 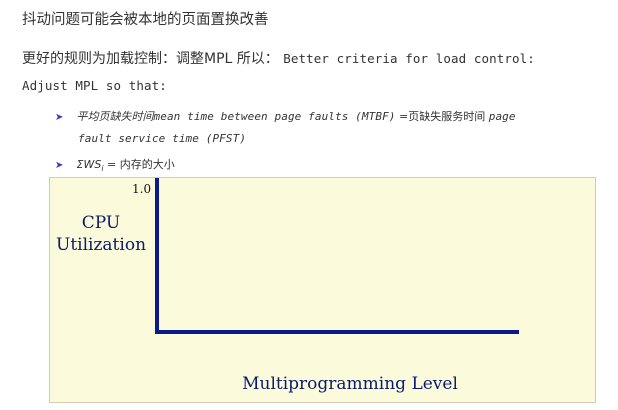 I want to click on pfst-cn: =页缺失服务时间, so click(x=442, y=116).